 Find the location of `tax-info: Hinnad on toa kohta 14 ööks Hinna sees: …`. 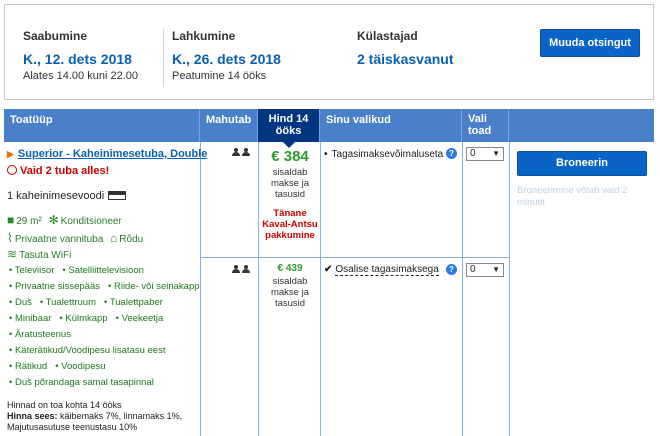

tax-info: Hinnad on toa kohta 14 ööks Hinna sees: … is located at coordinates (102, 416).